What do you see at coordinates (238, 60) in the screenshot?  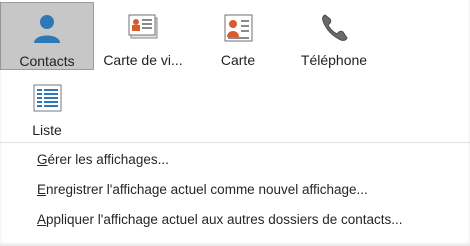 I see `view-label: Carte` at bounding box center [238, 60].